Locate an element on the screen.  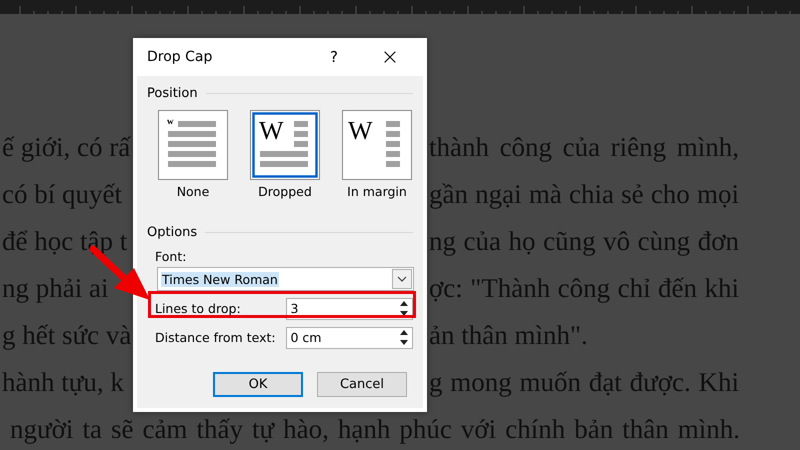
document-text: gần ngại mà chia sẻ cho mọi is located at coordinates (584, 194).